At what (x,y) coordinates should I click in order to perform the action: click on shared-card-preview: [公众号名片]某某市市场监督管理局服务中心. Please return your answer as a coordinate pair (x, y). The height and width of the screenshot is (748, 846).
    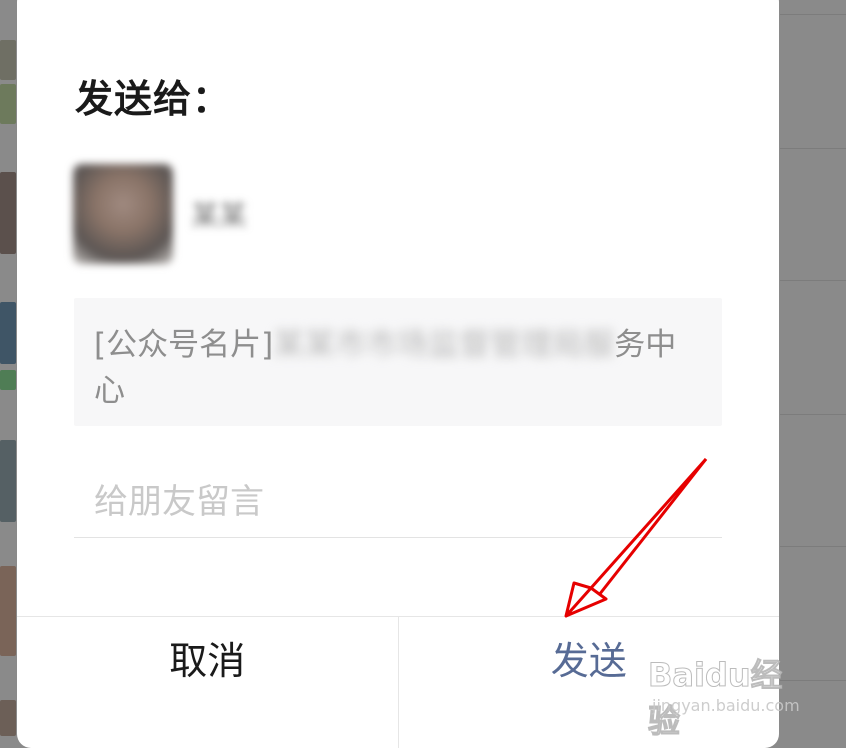
    Looking at the image, I should click on (398, 362).